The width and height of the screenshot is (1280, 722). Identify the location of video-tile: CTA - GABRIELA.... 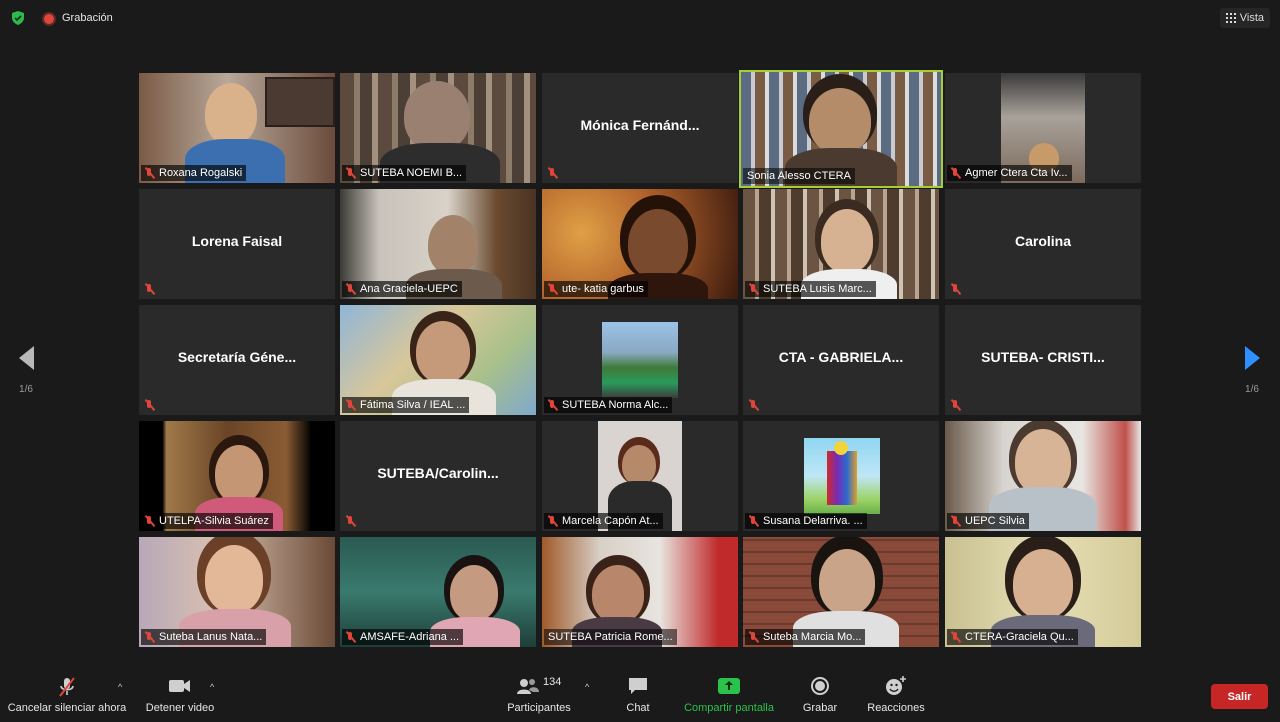
(841, 360).